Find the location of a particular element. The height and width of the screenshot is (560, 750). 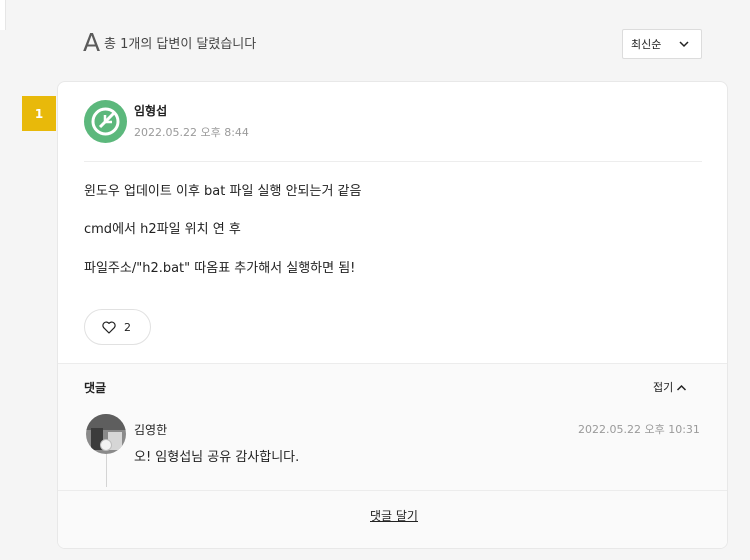

sort-select: 최신순 is located at coordinates (662, 44).